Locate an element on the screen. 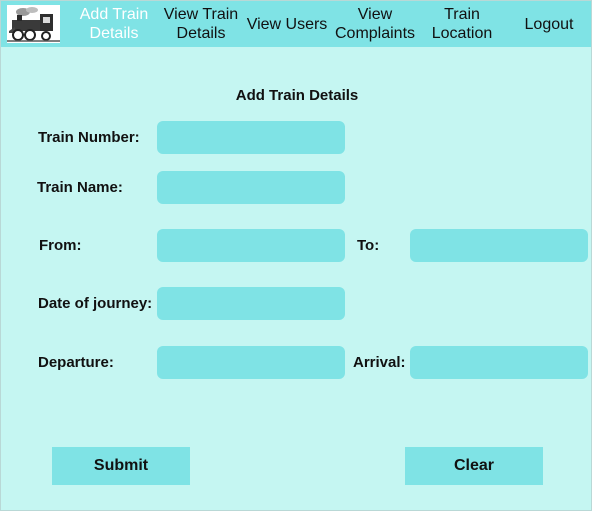 This screenshot has height=513, width=594. date-of-journey-input is located at coordinates (251, 303).